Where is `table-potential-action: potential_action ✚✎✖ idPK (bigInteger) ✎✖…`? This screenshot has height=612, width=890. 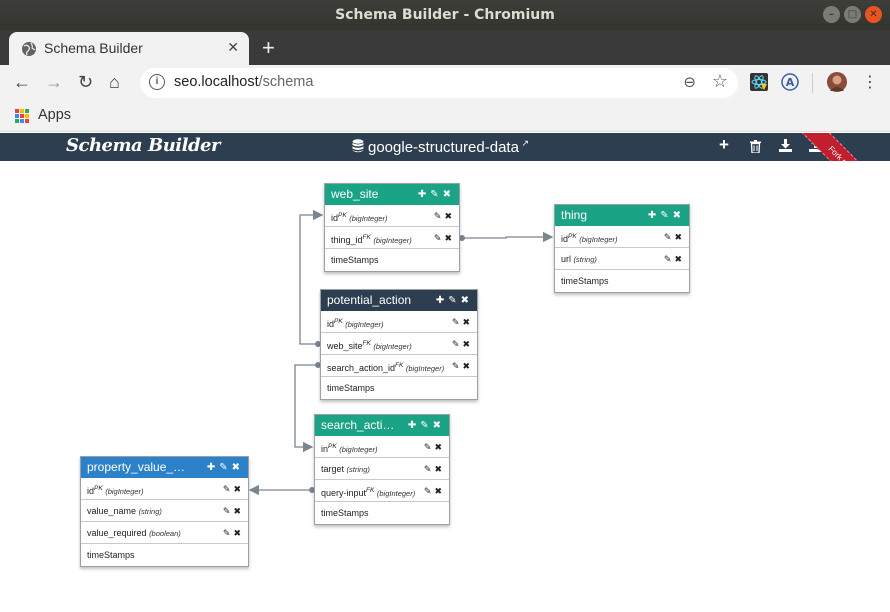 table-potential-action: potential_action ✚✎✖ idPK (bigInteger) ✎✖… is located at coordinates (399, 344).